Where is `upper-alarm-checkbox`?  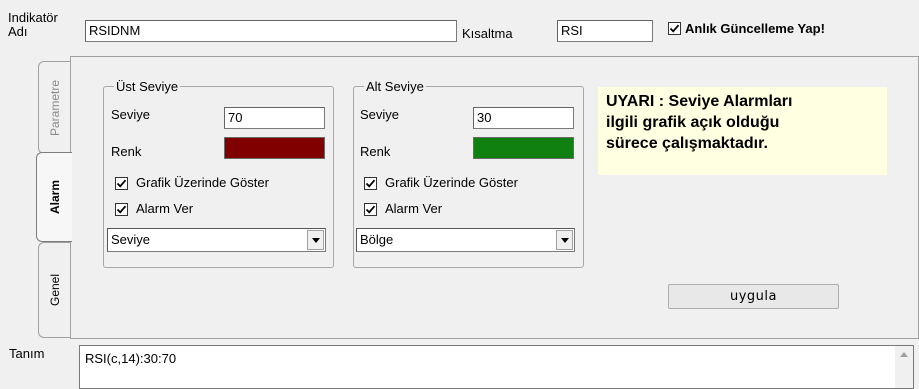
upper-alarm-checkbox is located at coordinates (121, 209).